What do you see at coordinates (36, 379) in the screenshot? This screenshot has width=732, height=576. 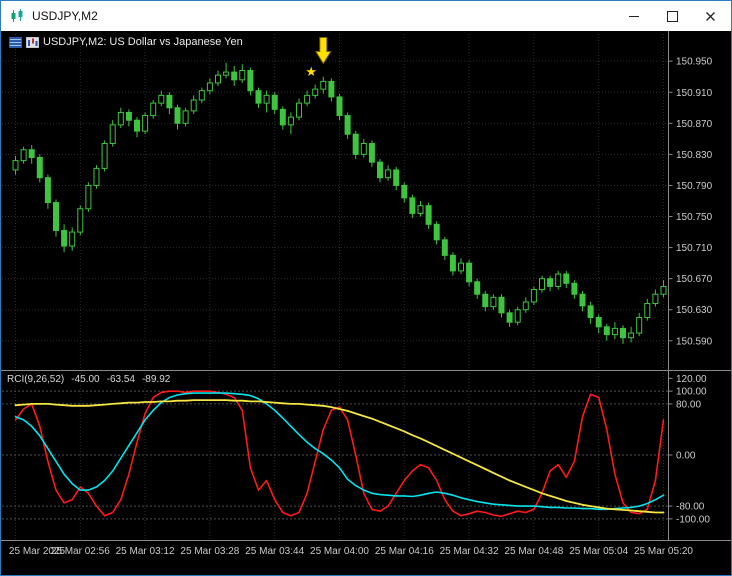 I see `indicator-name: RCI(9,26,52)` at bounding box center [36, 379].